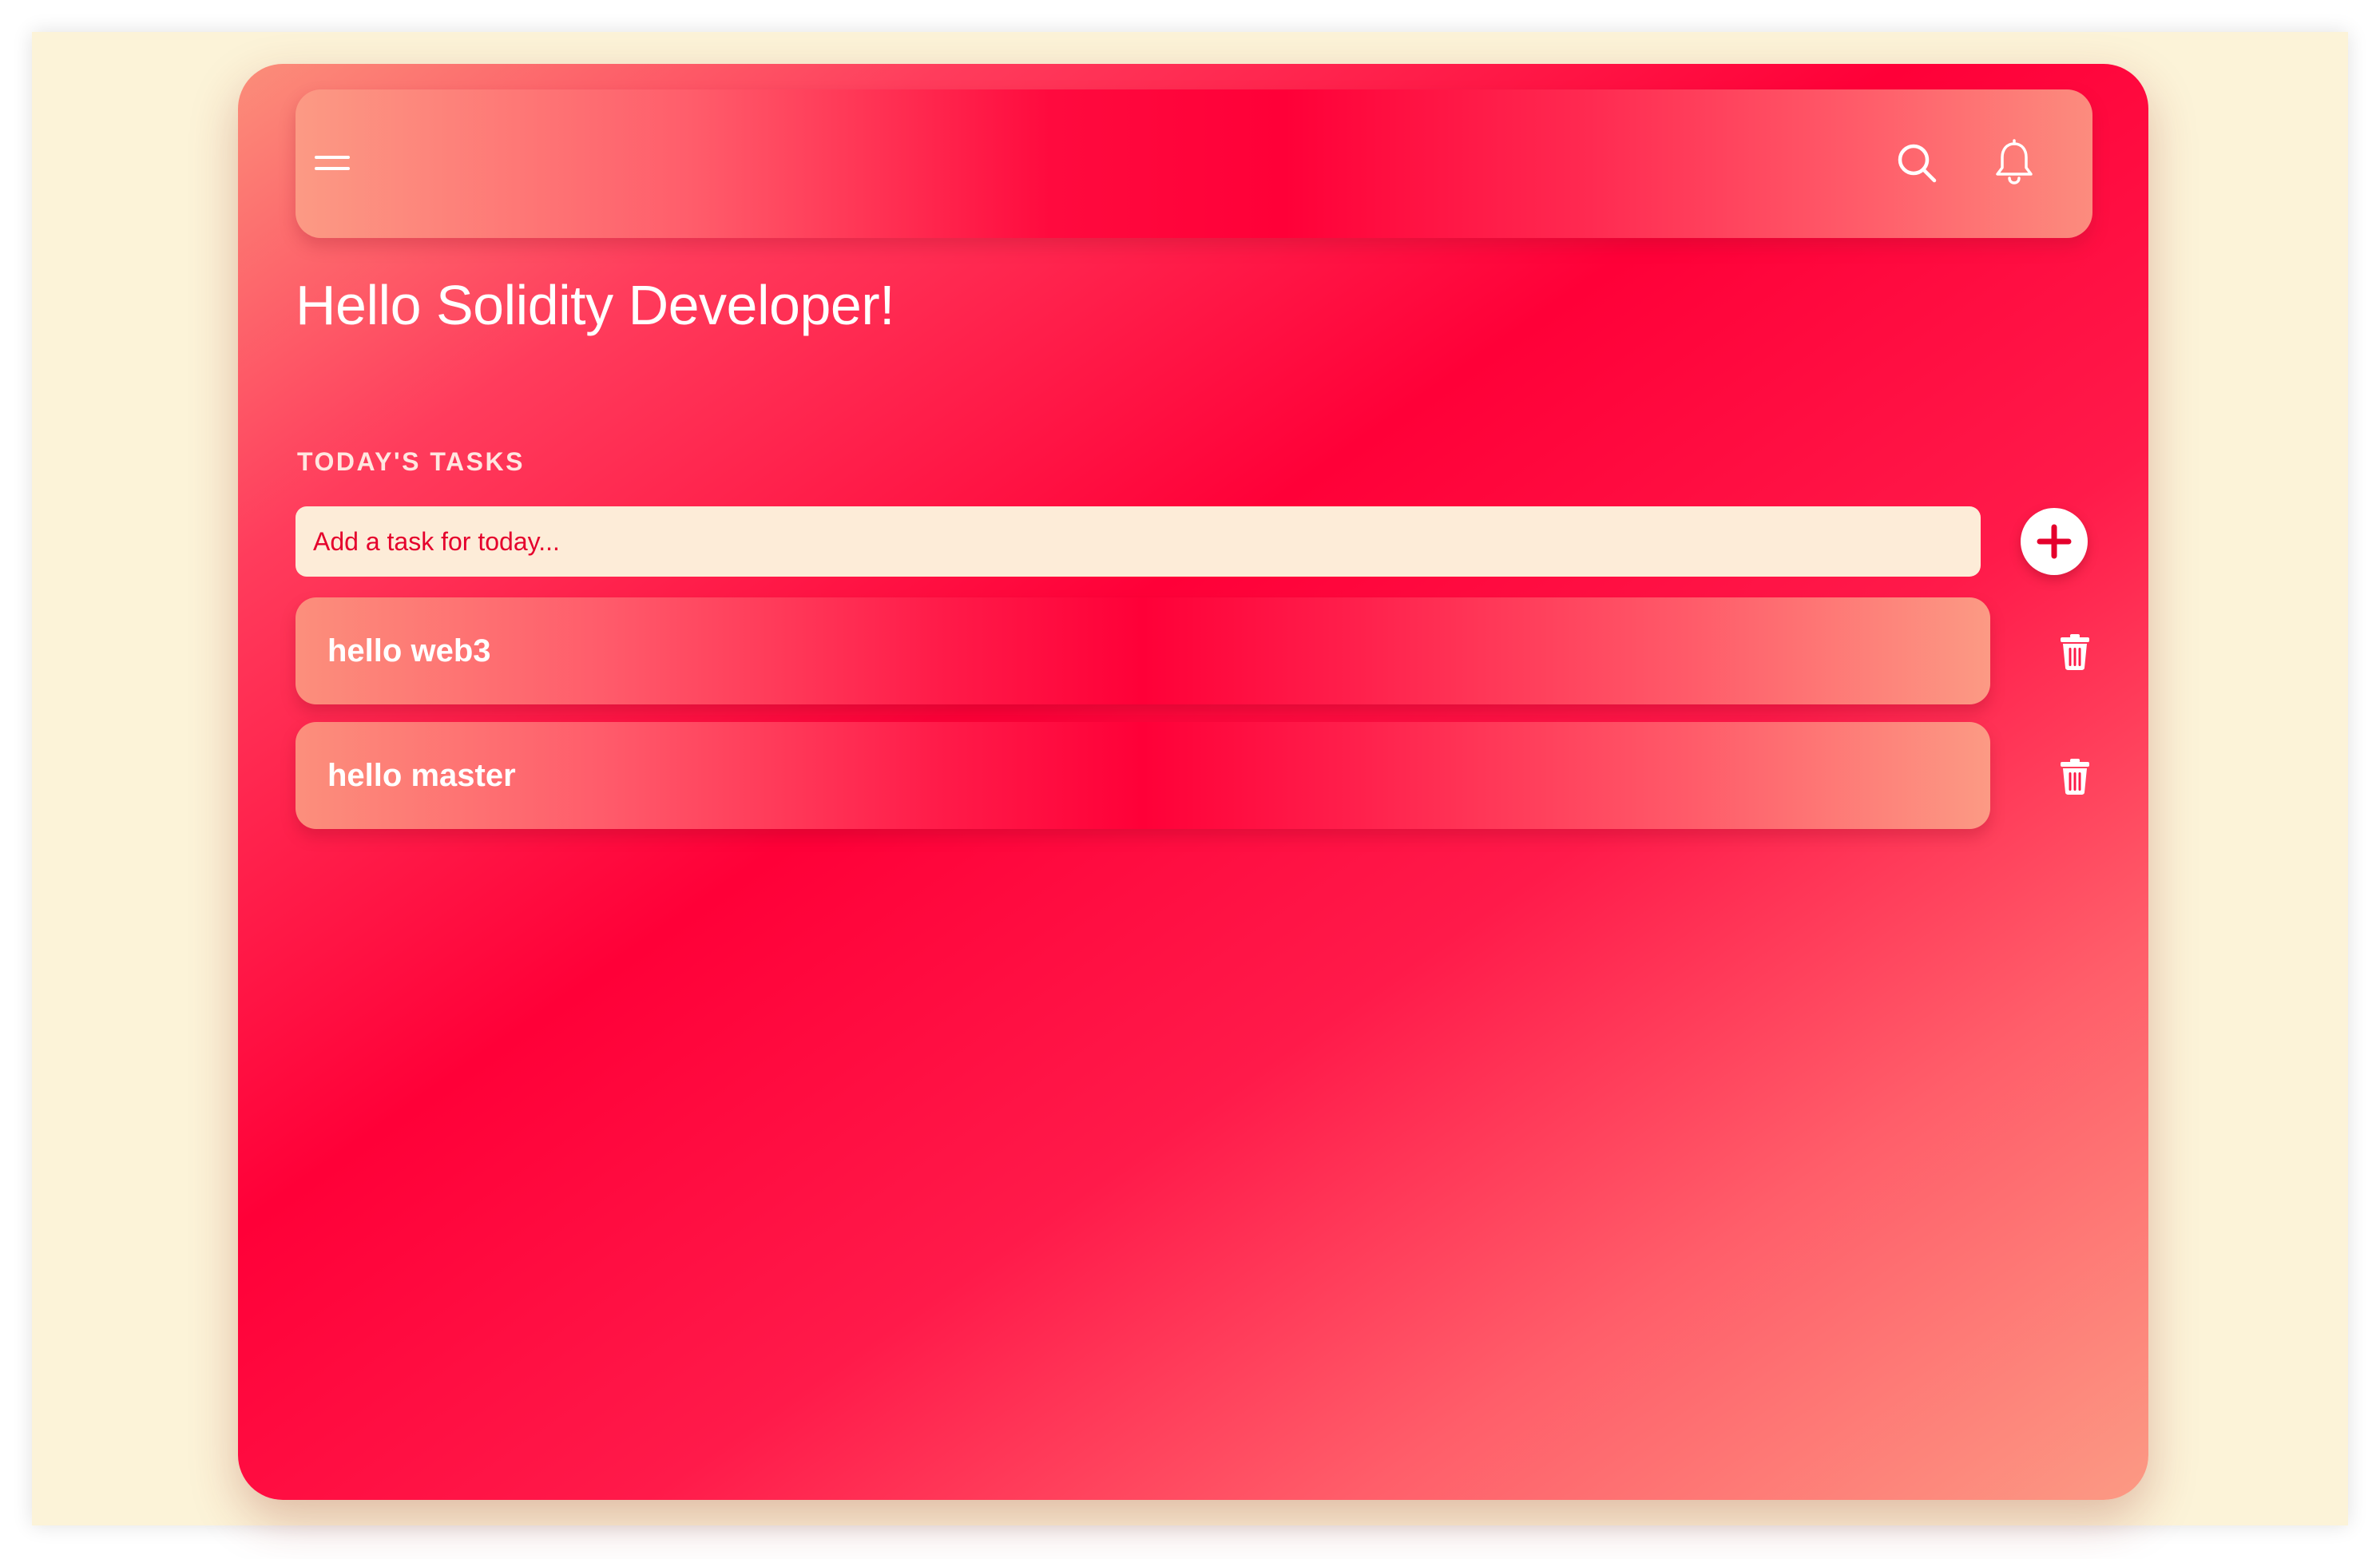 The image size is (2380, 1559). I want to click on bell-icon, so click(2014, 163).